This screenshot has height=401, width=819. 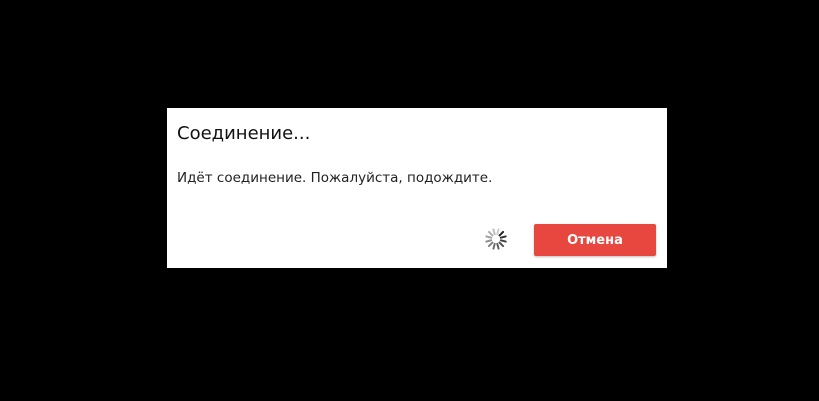 What do you see at coordinates (335, 178) in the screenshot?
I see `dialog-message: Идёт соединение. Пожалуйста, подождите.` at bounding box center [335, 178].